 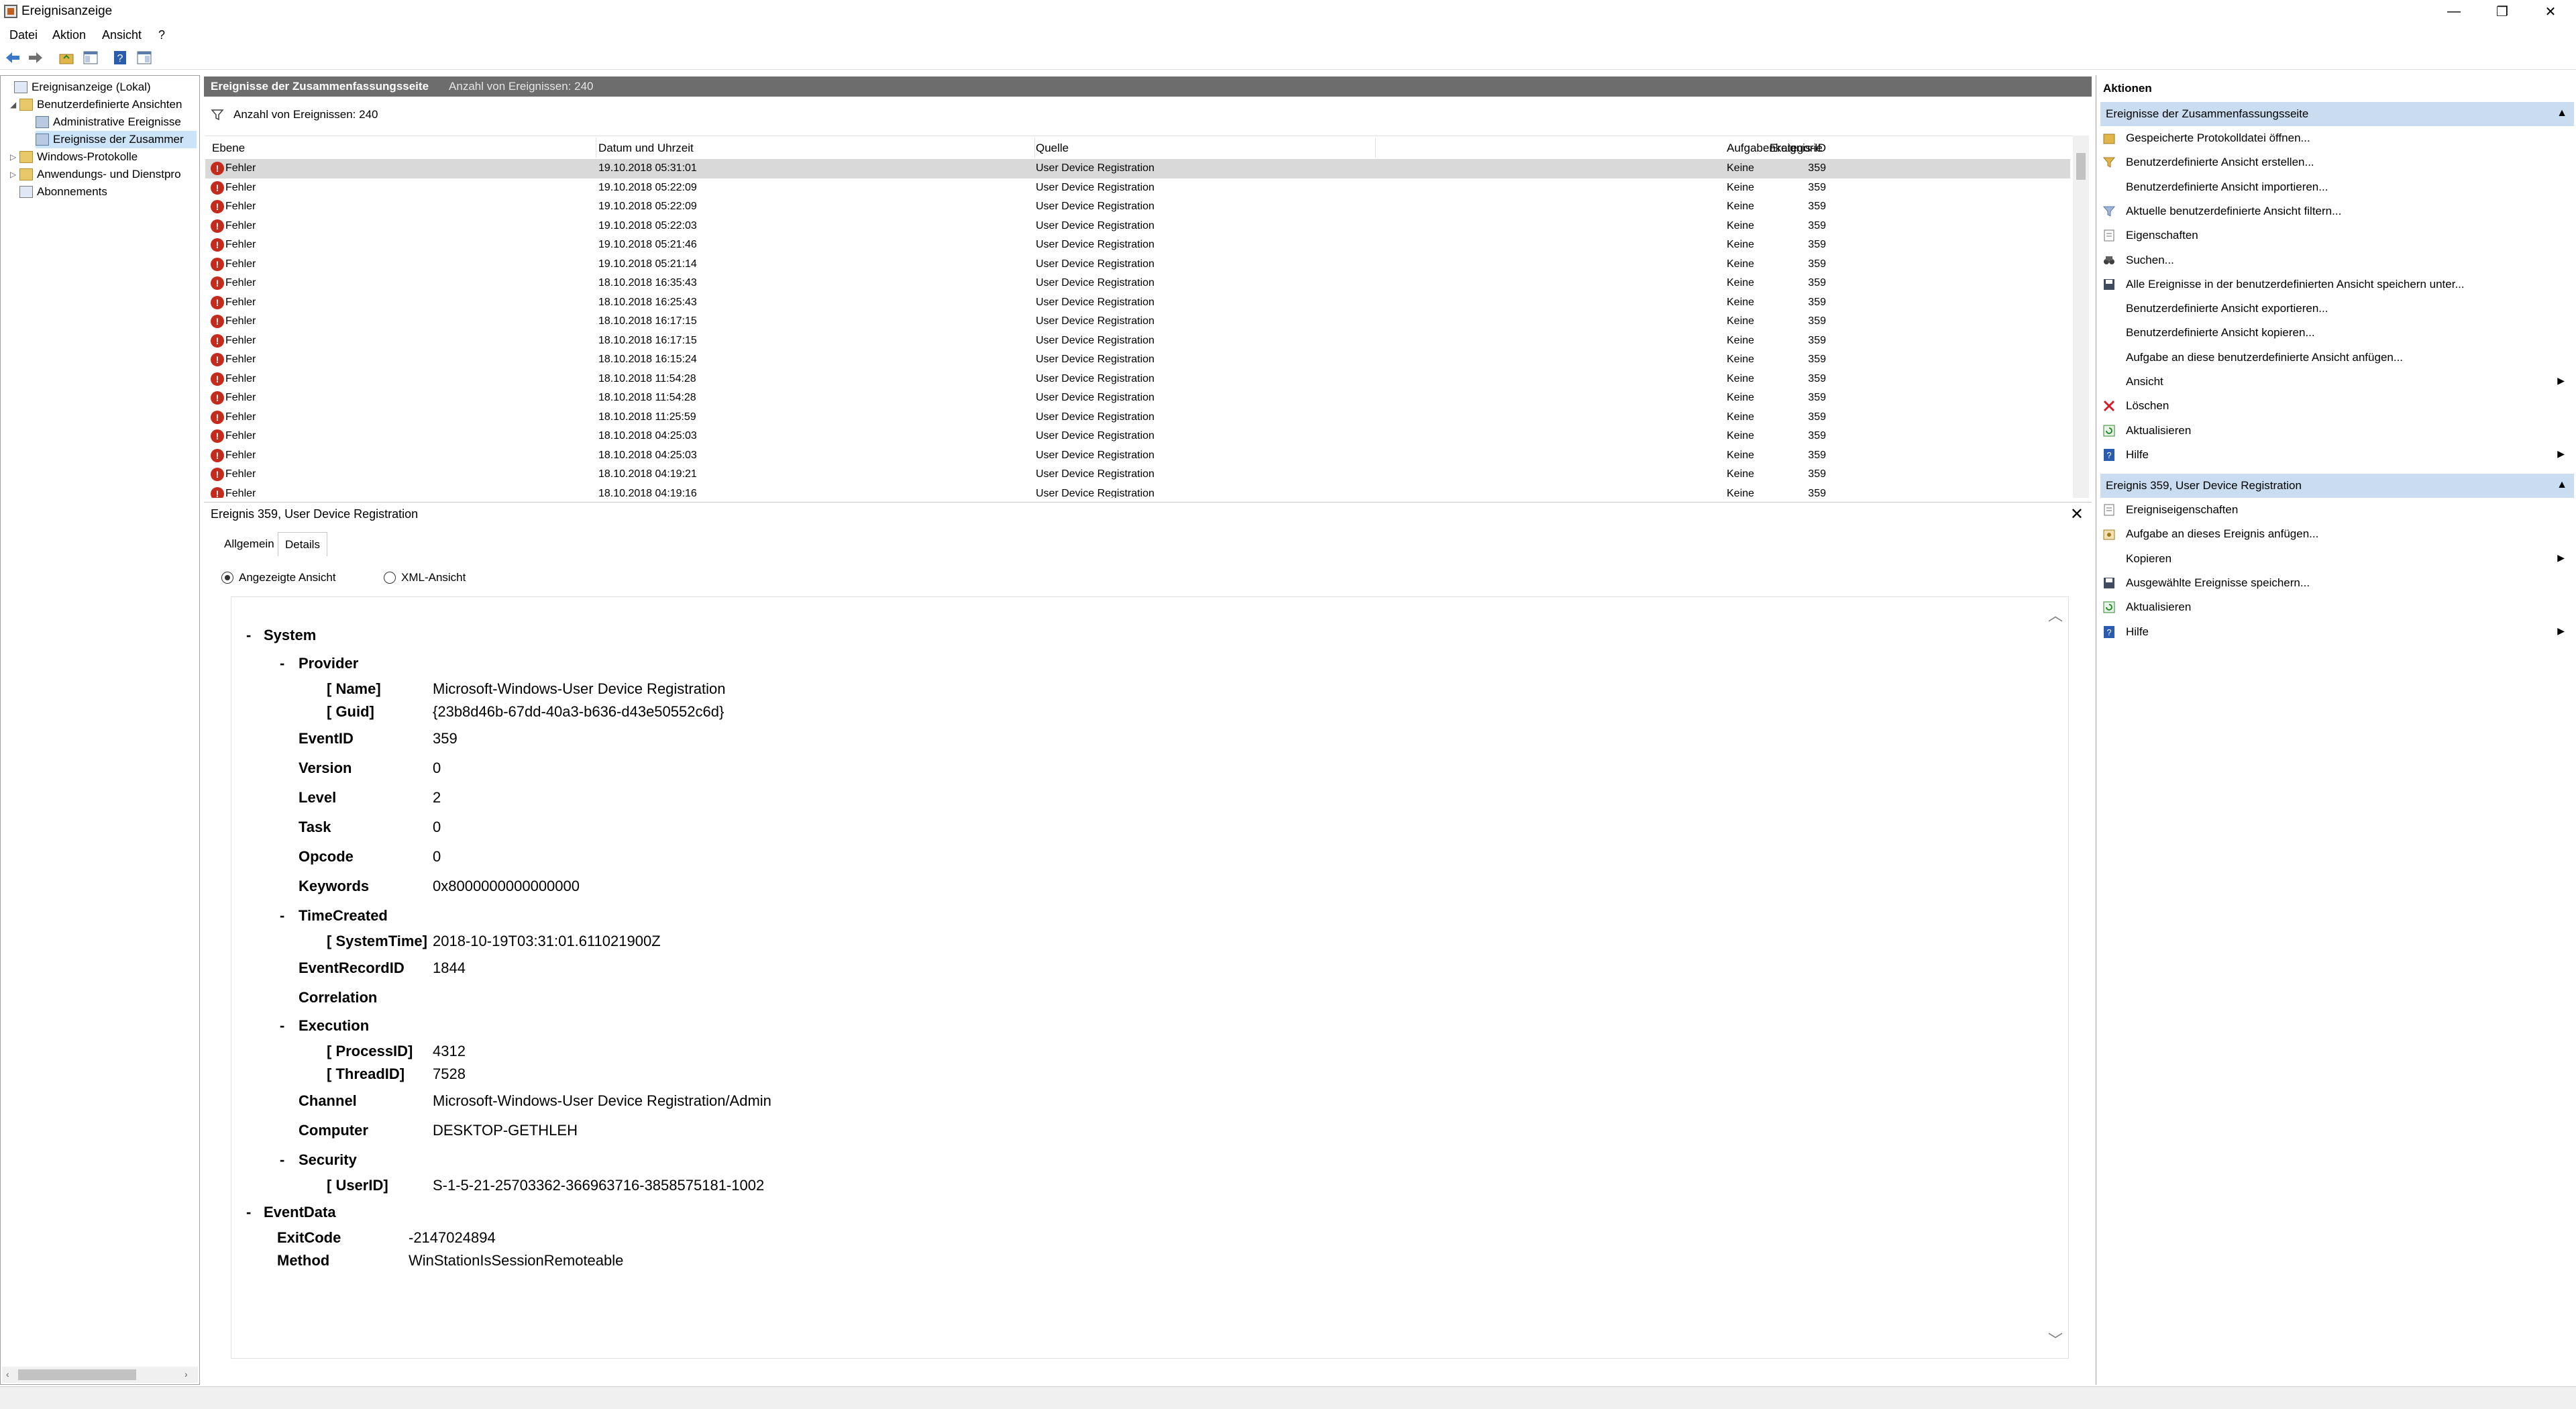 I want to click on tree-item-administrative-events: Administrative Ereignisse, so click(x=108, y=122).